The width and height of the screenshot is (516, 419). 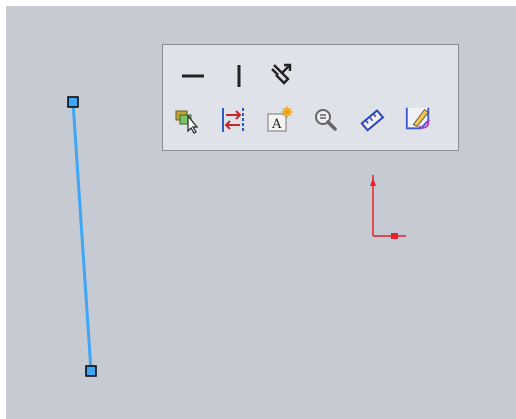 I want to click on select-other-button, so click(x=187, y=120).